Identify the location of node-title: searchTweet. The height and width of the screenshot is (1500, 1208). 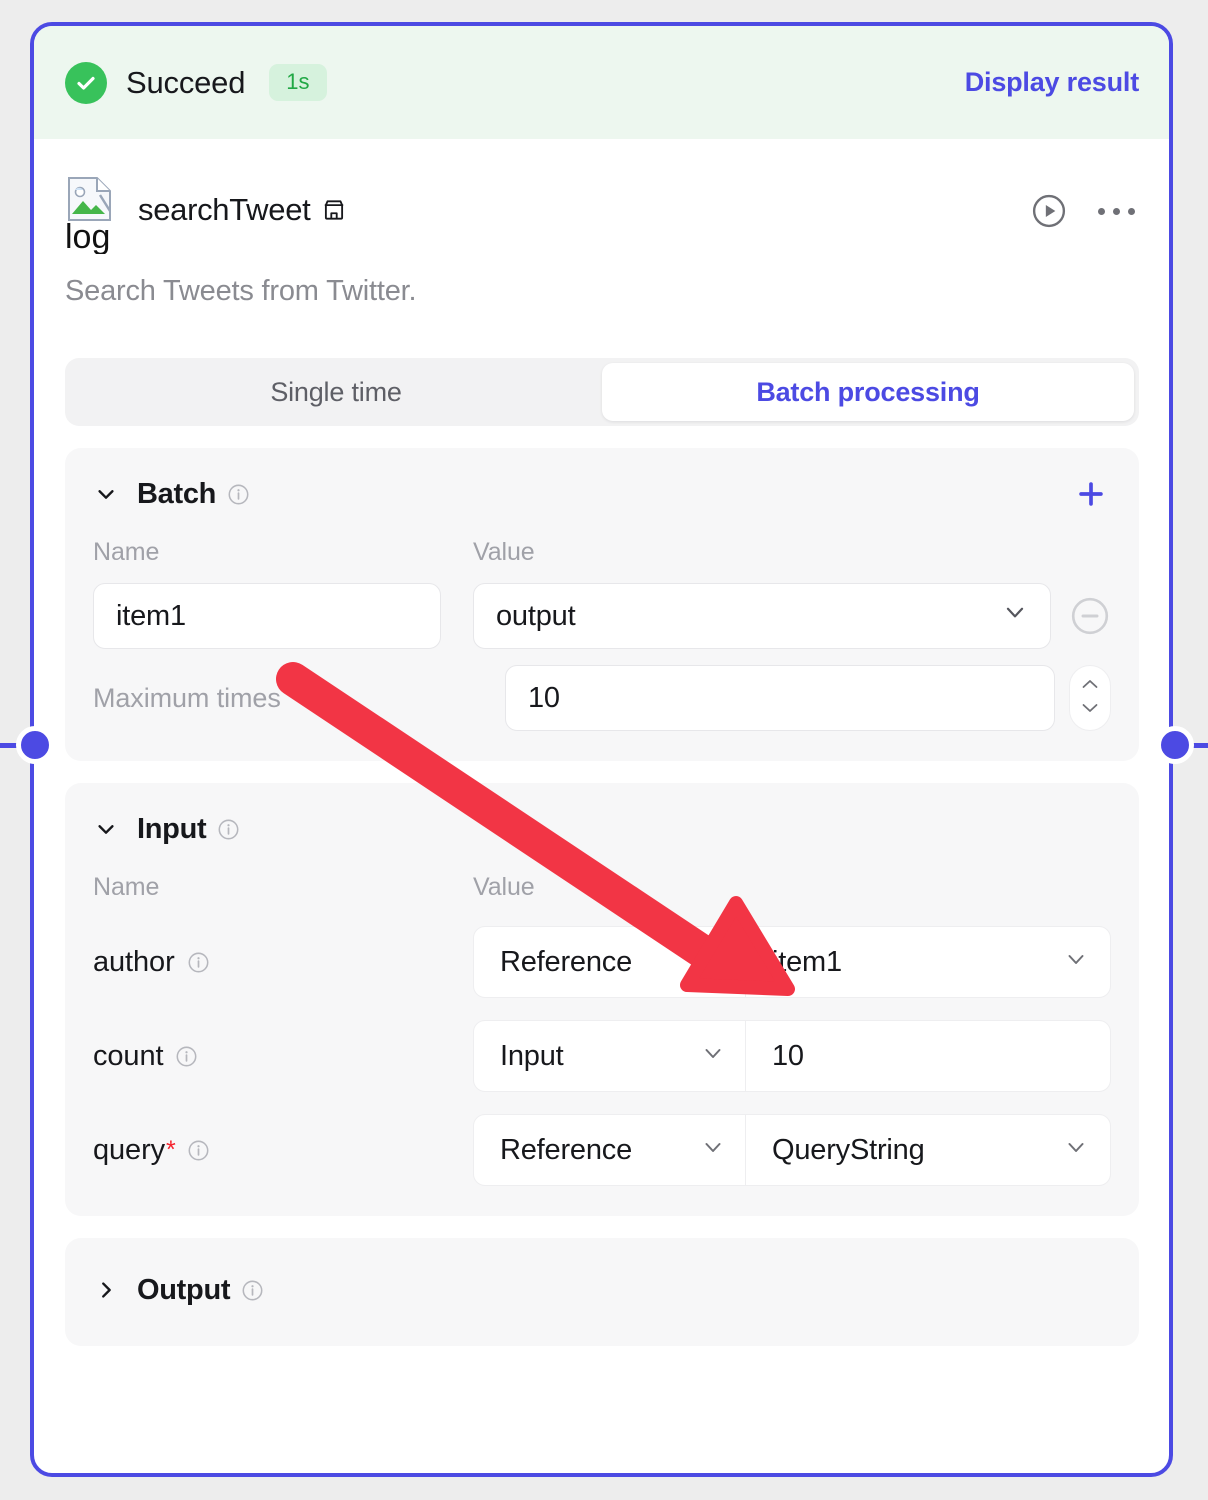
(242, 211).